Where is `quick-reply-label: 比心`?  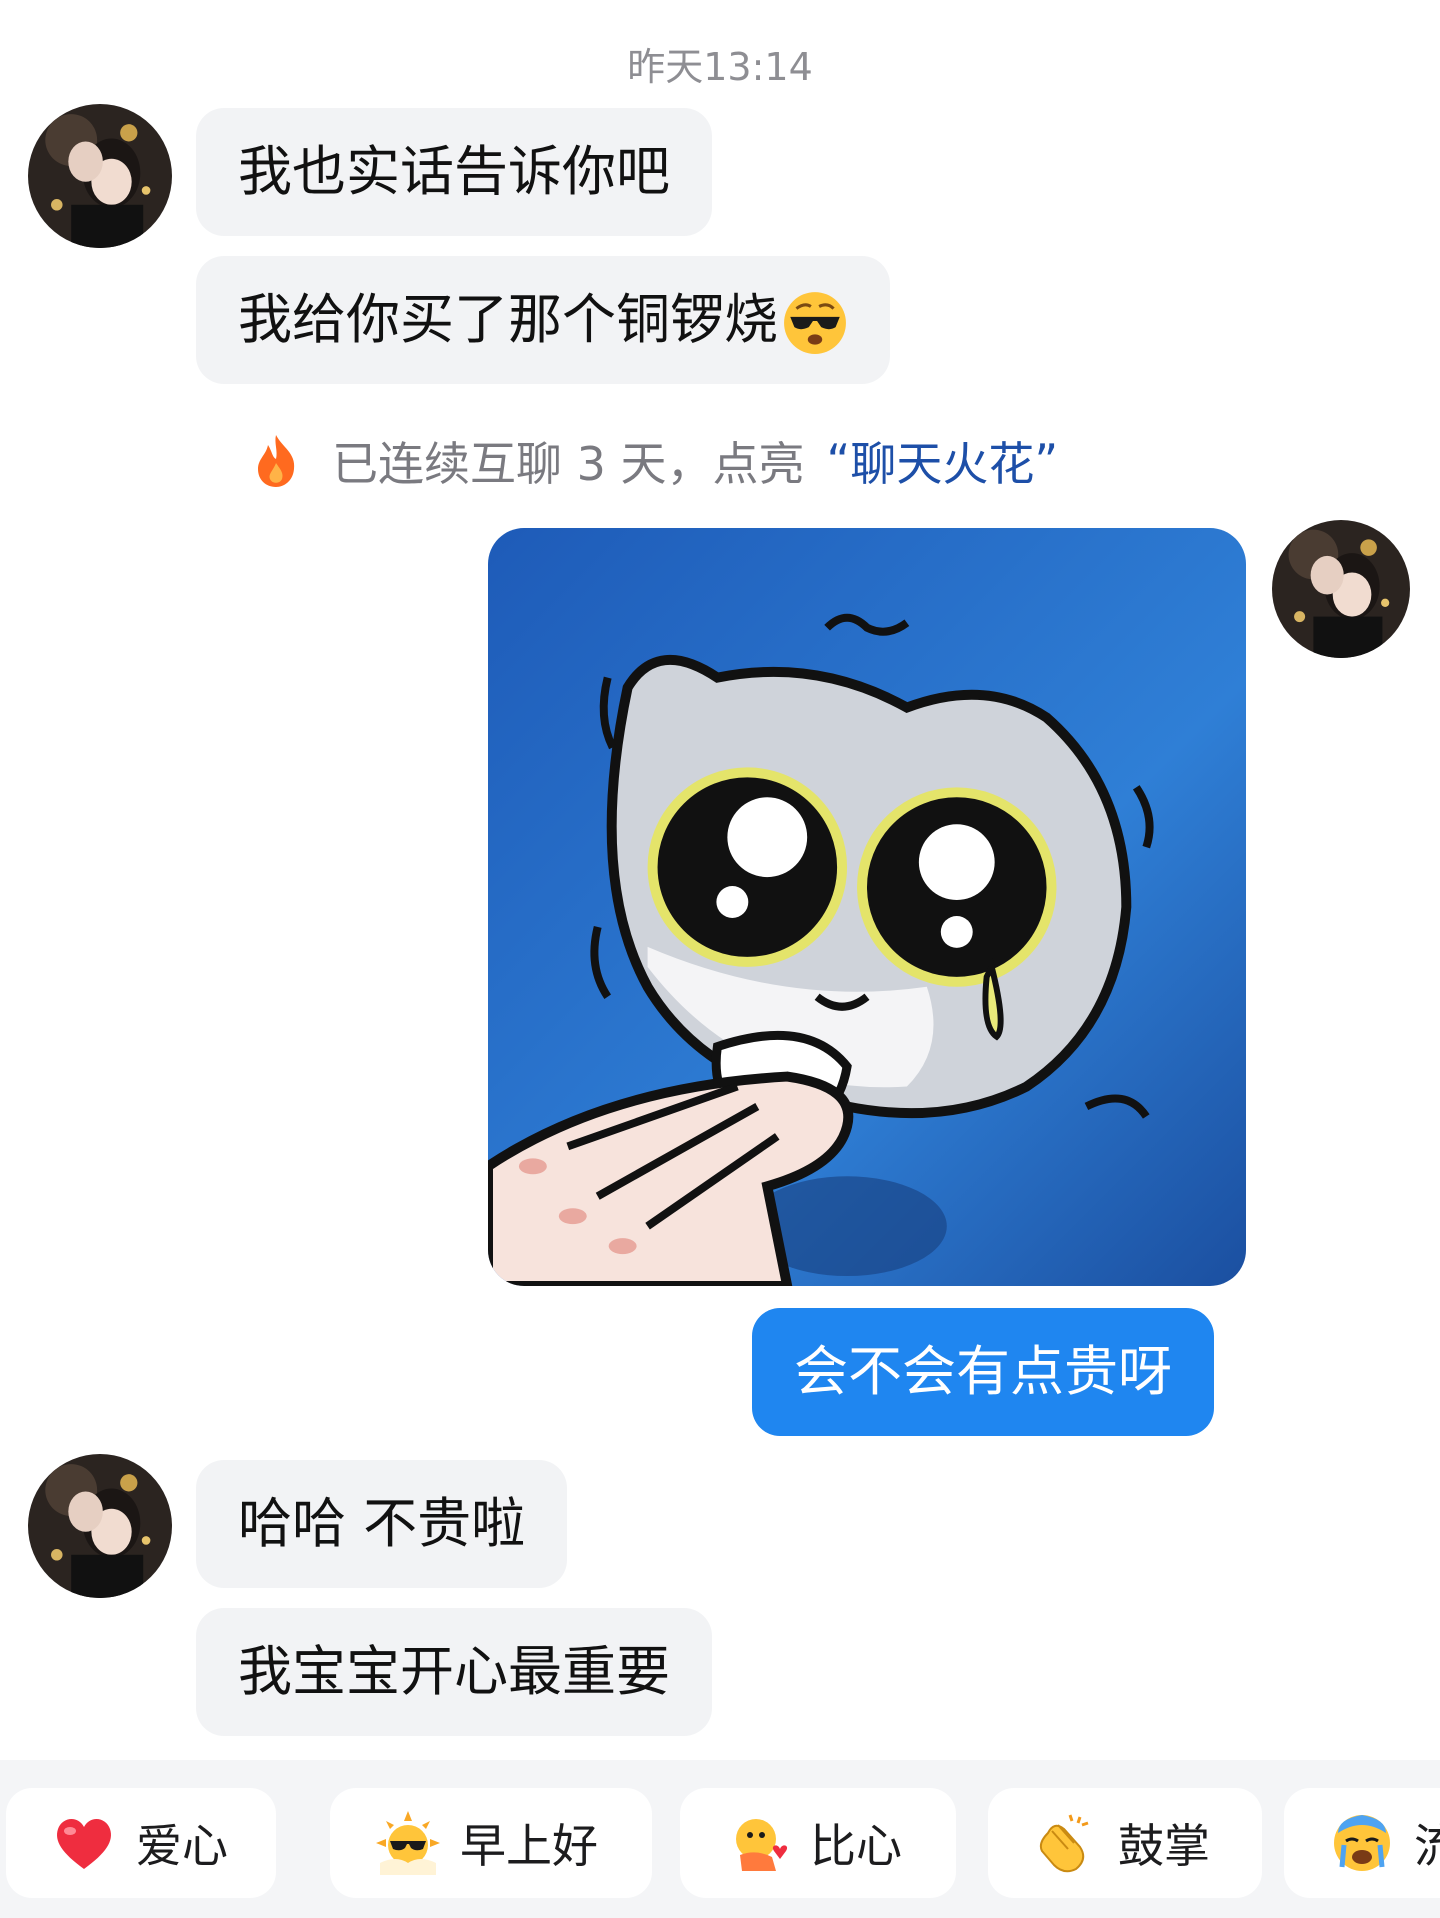 quick-reply-label: 比心 is located at coordinates (856, 1846).